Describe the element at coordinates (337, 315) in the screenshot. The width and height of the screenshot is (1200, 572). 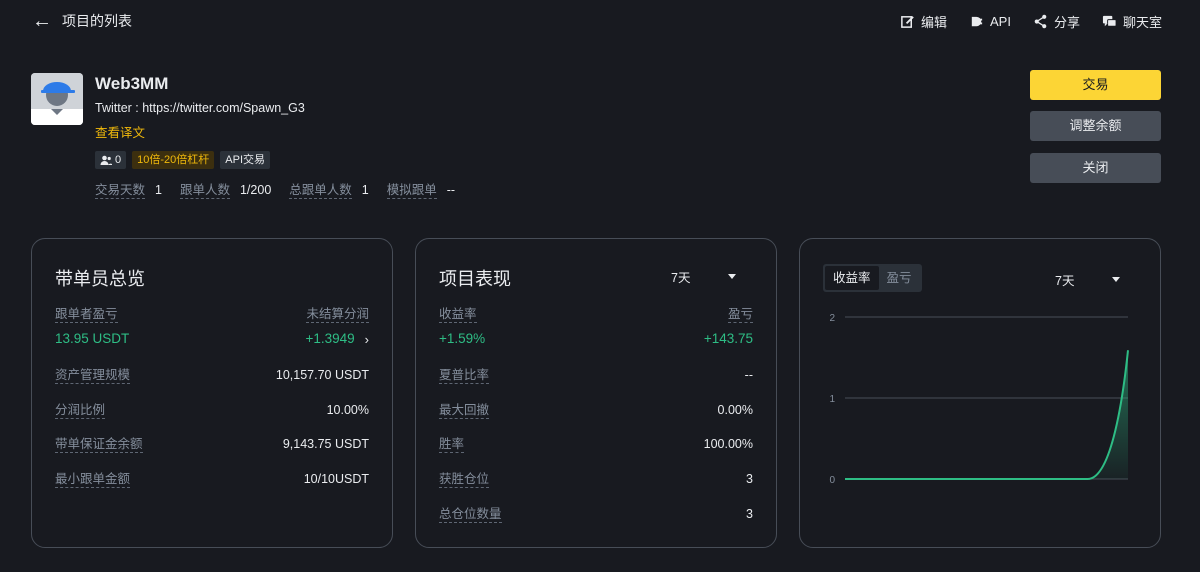
I see `unsettled-profit-label: 未结算分润` at that location.